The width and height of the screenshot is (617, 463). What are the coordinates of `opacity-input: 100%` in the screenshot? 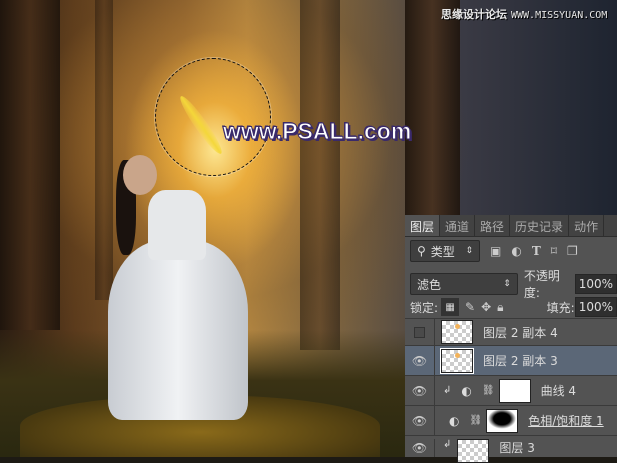 It's located at (595, 284).